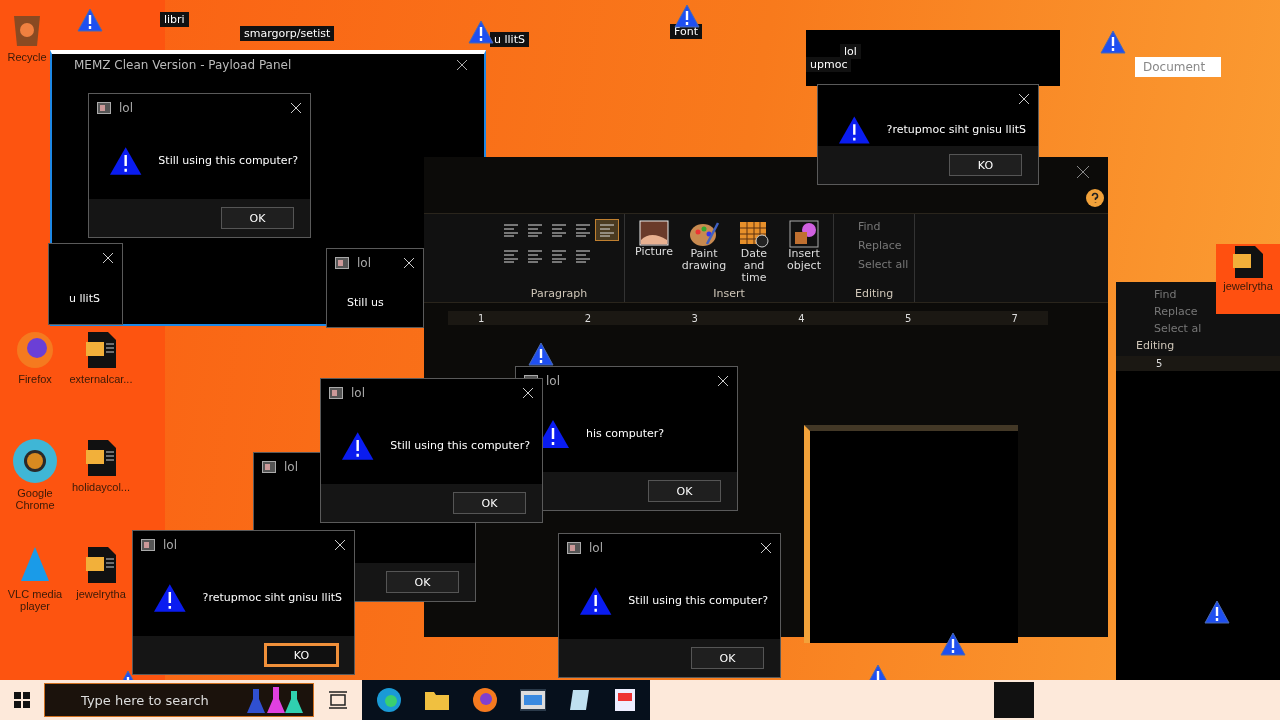 The height and width of the screenshot is (720, 1280). Describe the element at coordinates (22, 700) in the screenshot. I see `windows-start-icon` at that location.